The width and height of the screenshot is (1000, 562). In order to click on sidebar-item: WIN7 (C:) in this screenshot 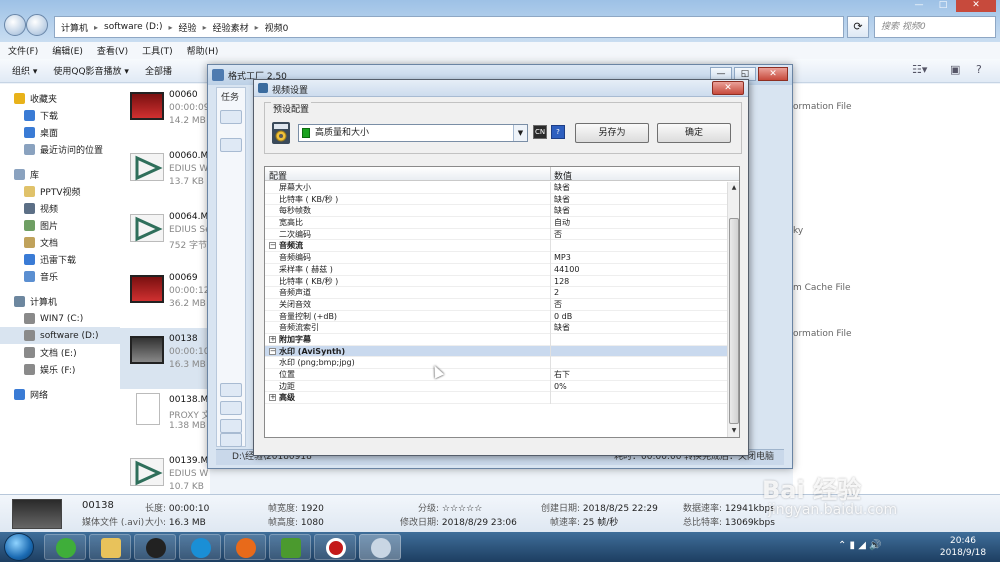, I will do `click(60, 318)`.